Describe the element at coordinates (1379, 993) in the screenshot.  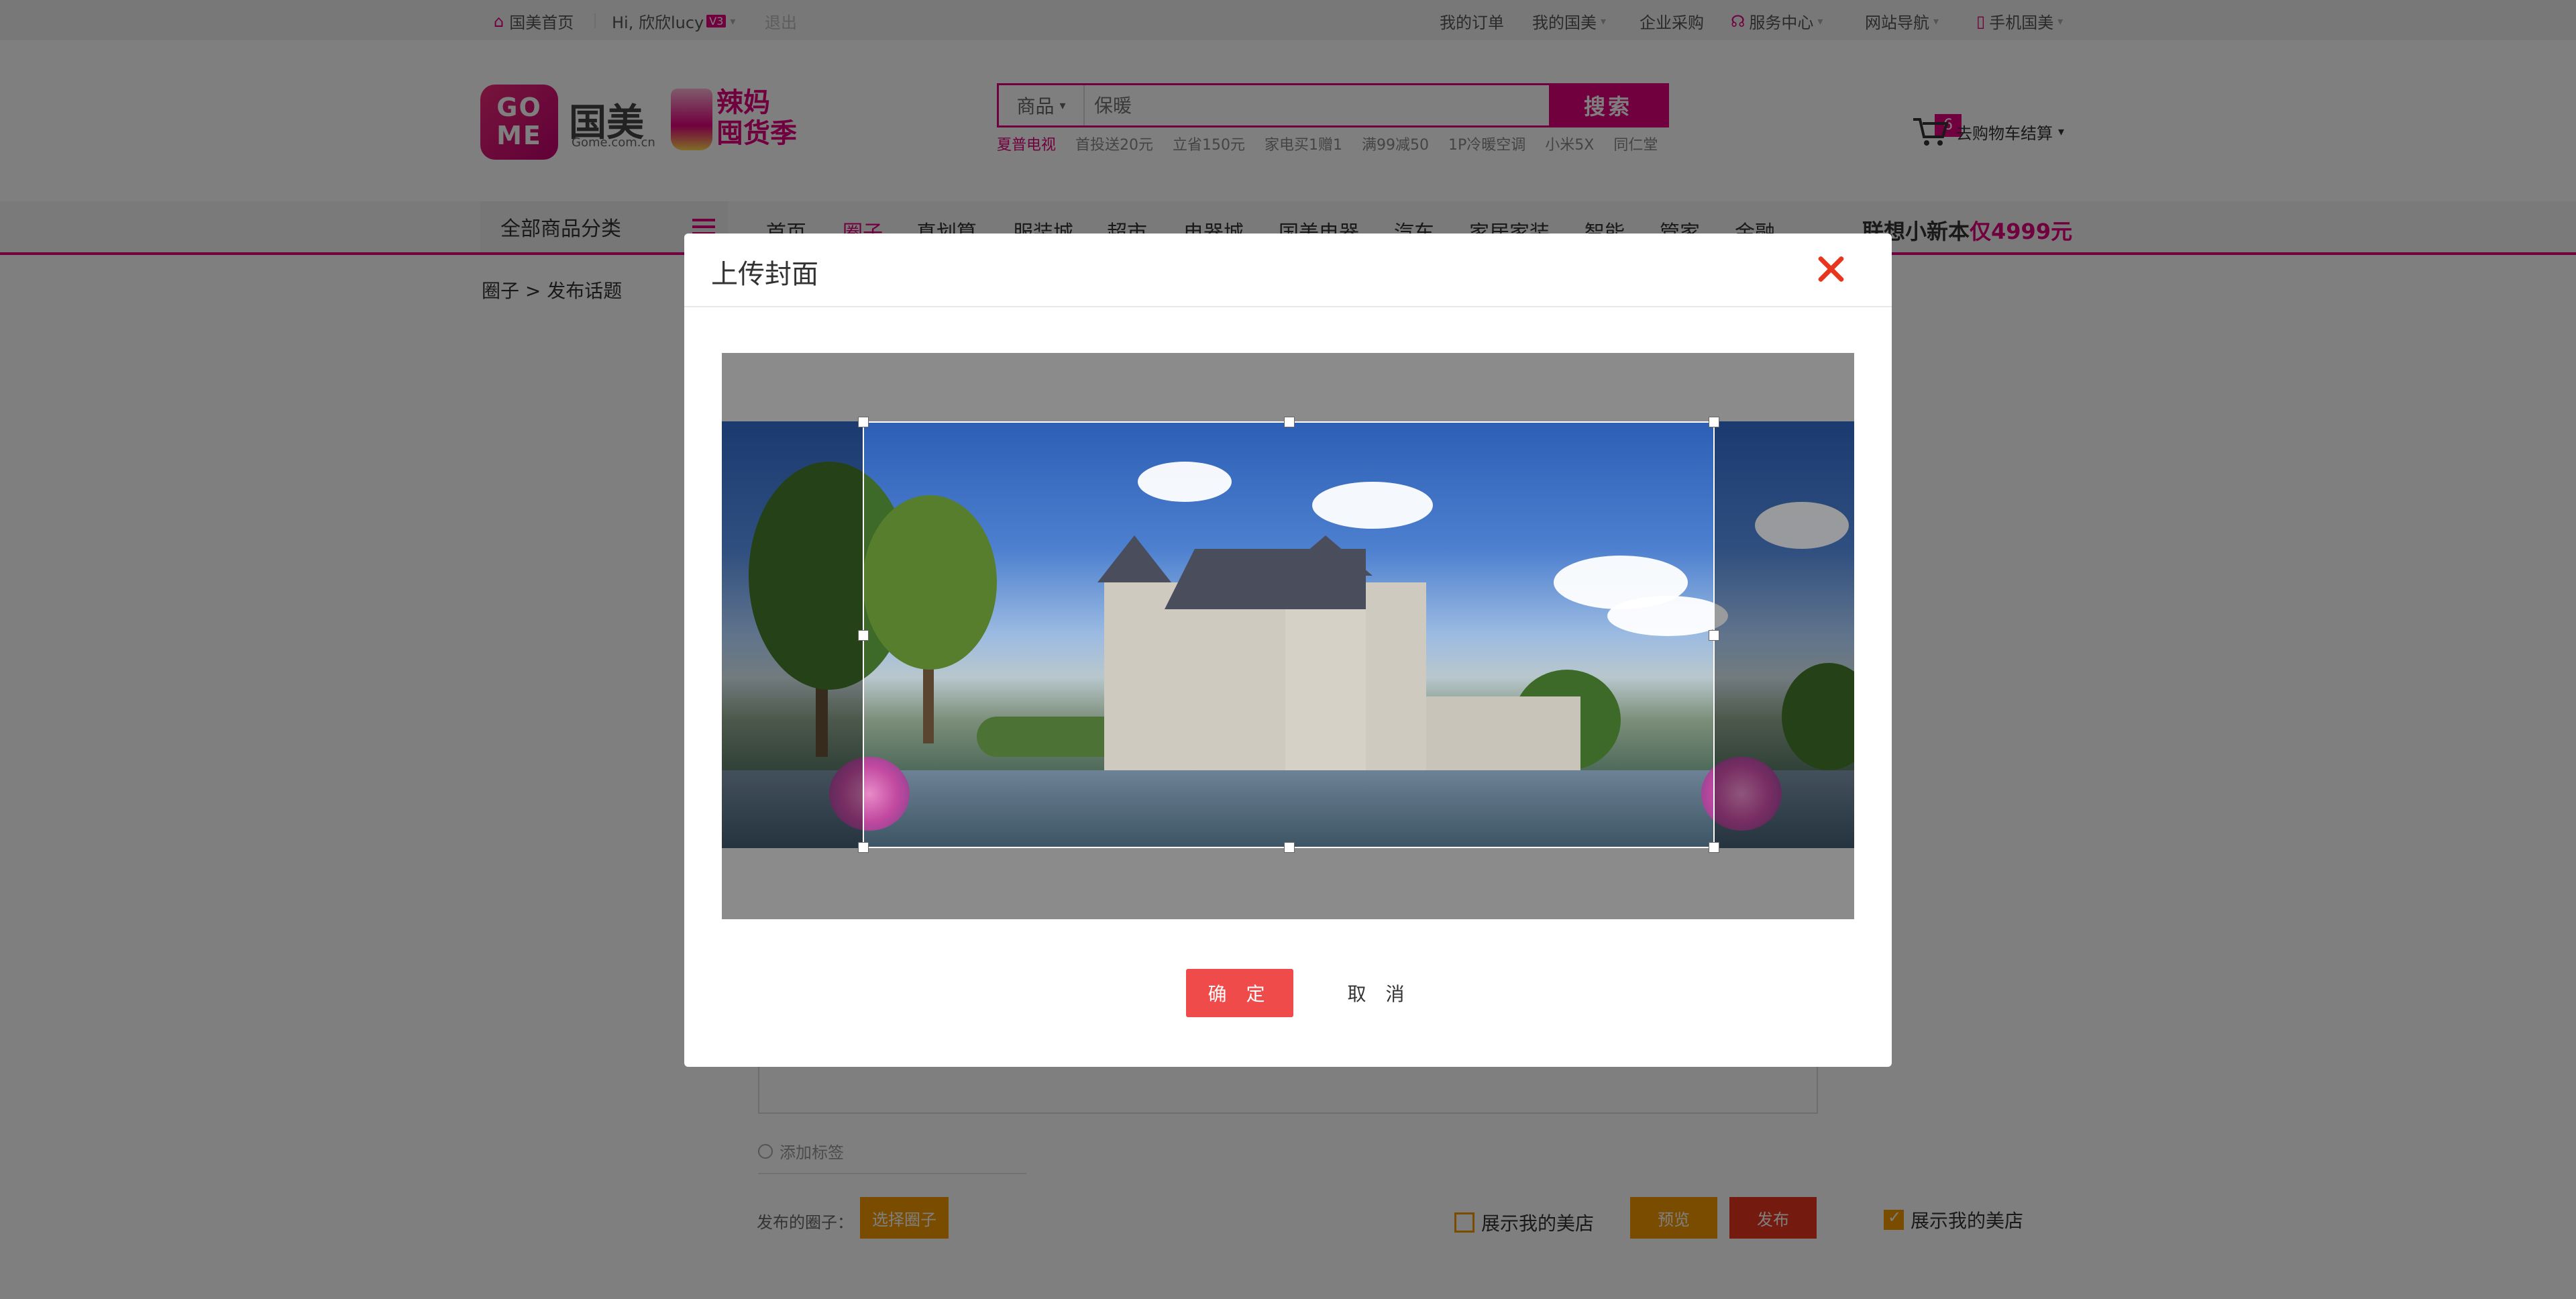
I see `cancel-button: 取 消` at that location.